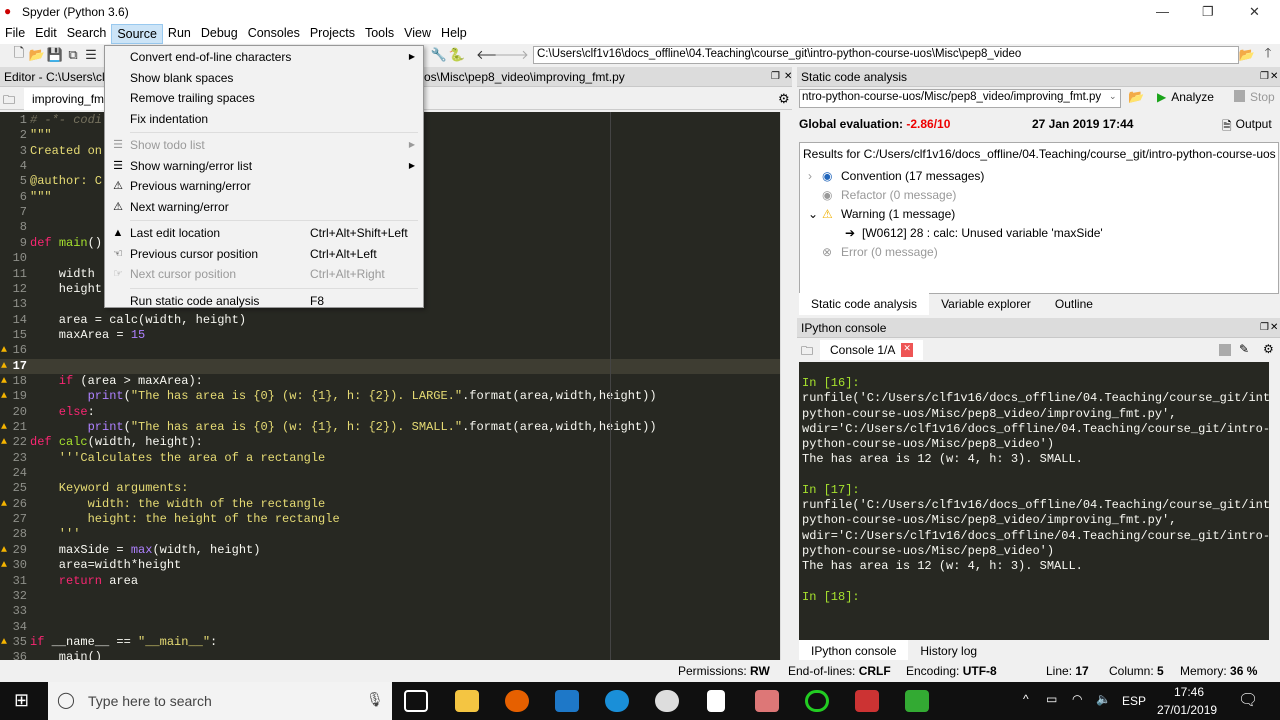  What do you see at coordinates (417, 34) in the screenshot?
I see `menu-view: View` at bounding box center [417, 34].